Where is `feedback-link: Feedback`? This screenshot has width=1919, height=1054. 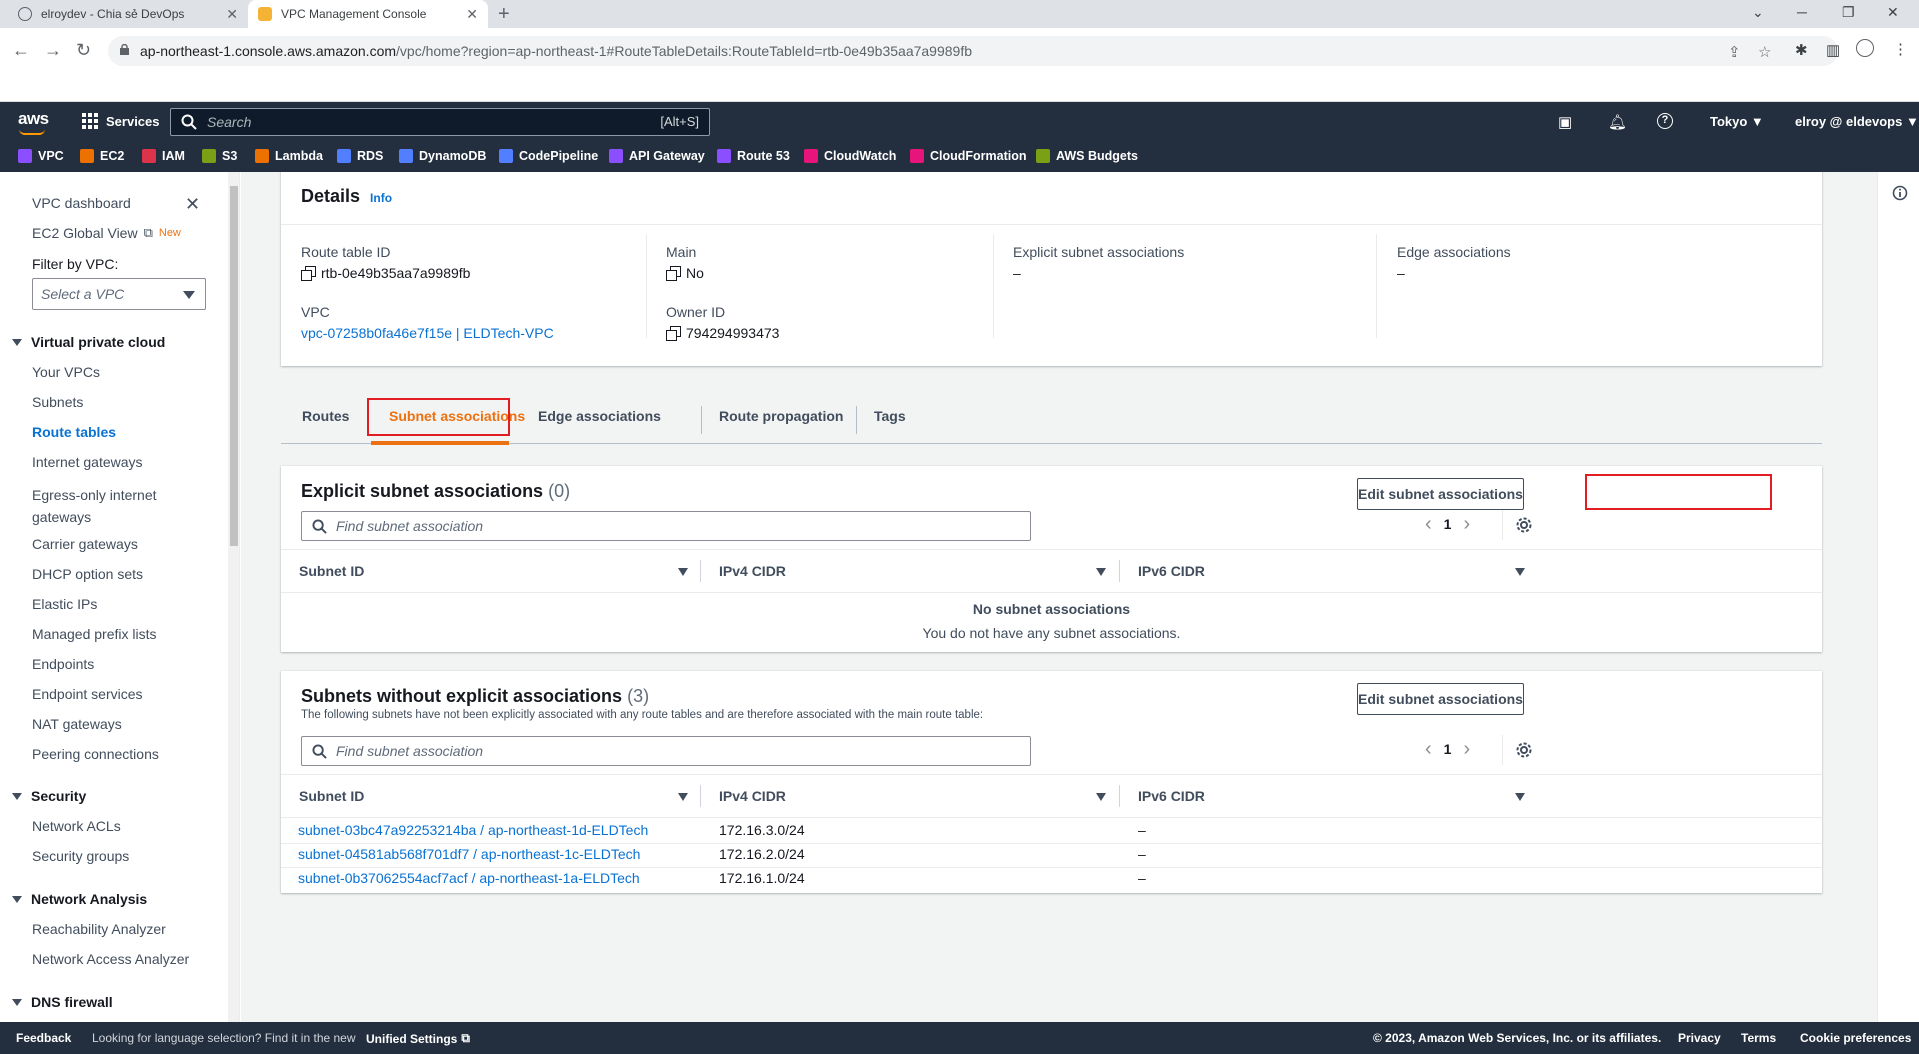 feedback-link: Feedback is located at coordinates (43, 1038).